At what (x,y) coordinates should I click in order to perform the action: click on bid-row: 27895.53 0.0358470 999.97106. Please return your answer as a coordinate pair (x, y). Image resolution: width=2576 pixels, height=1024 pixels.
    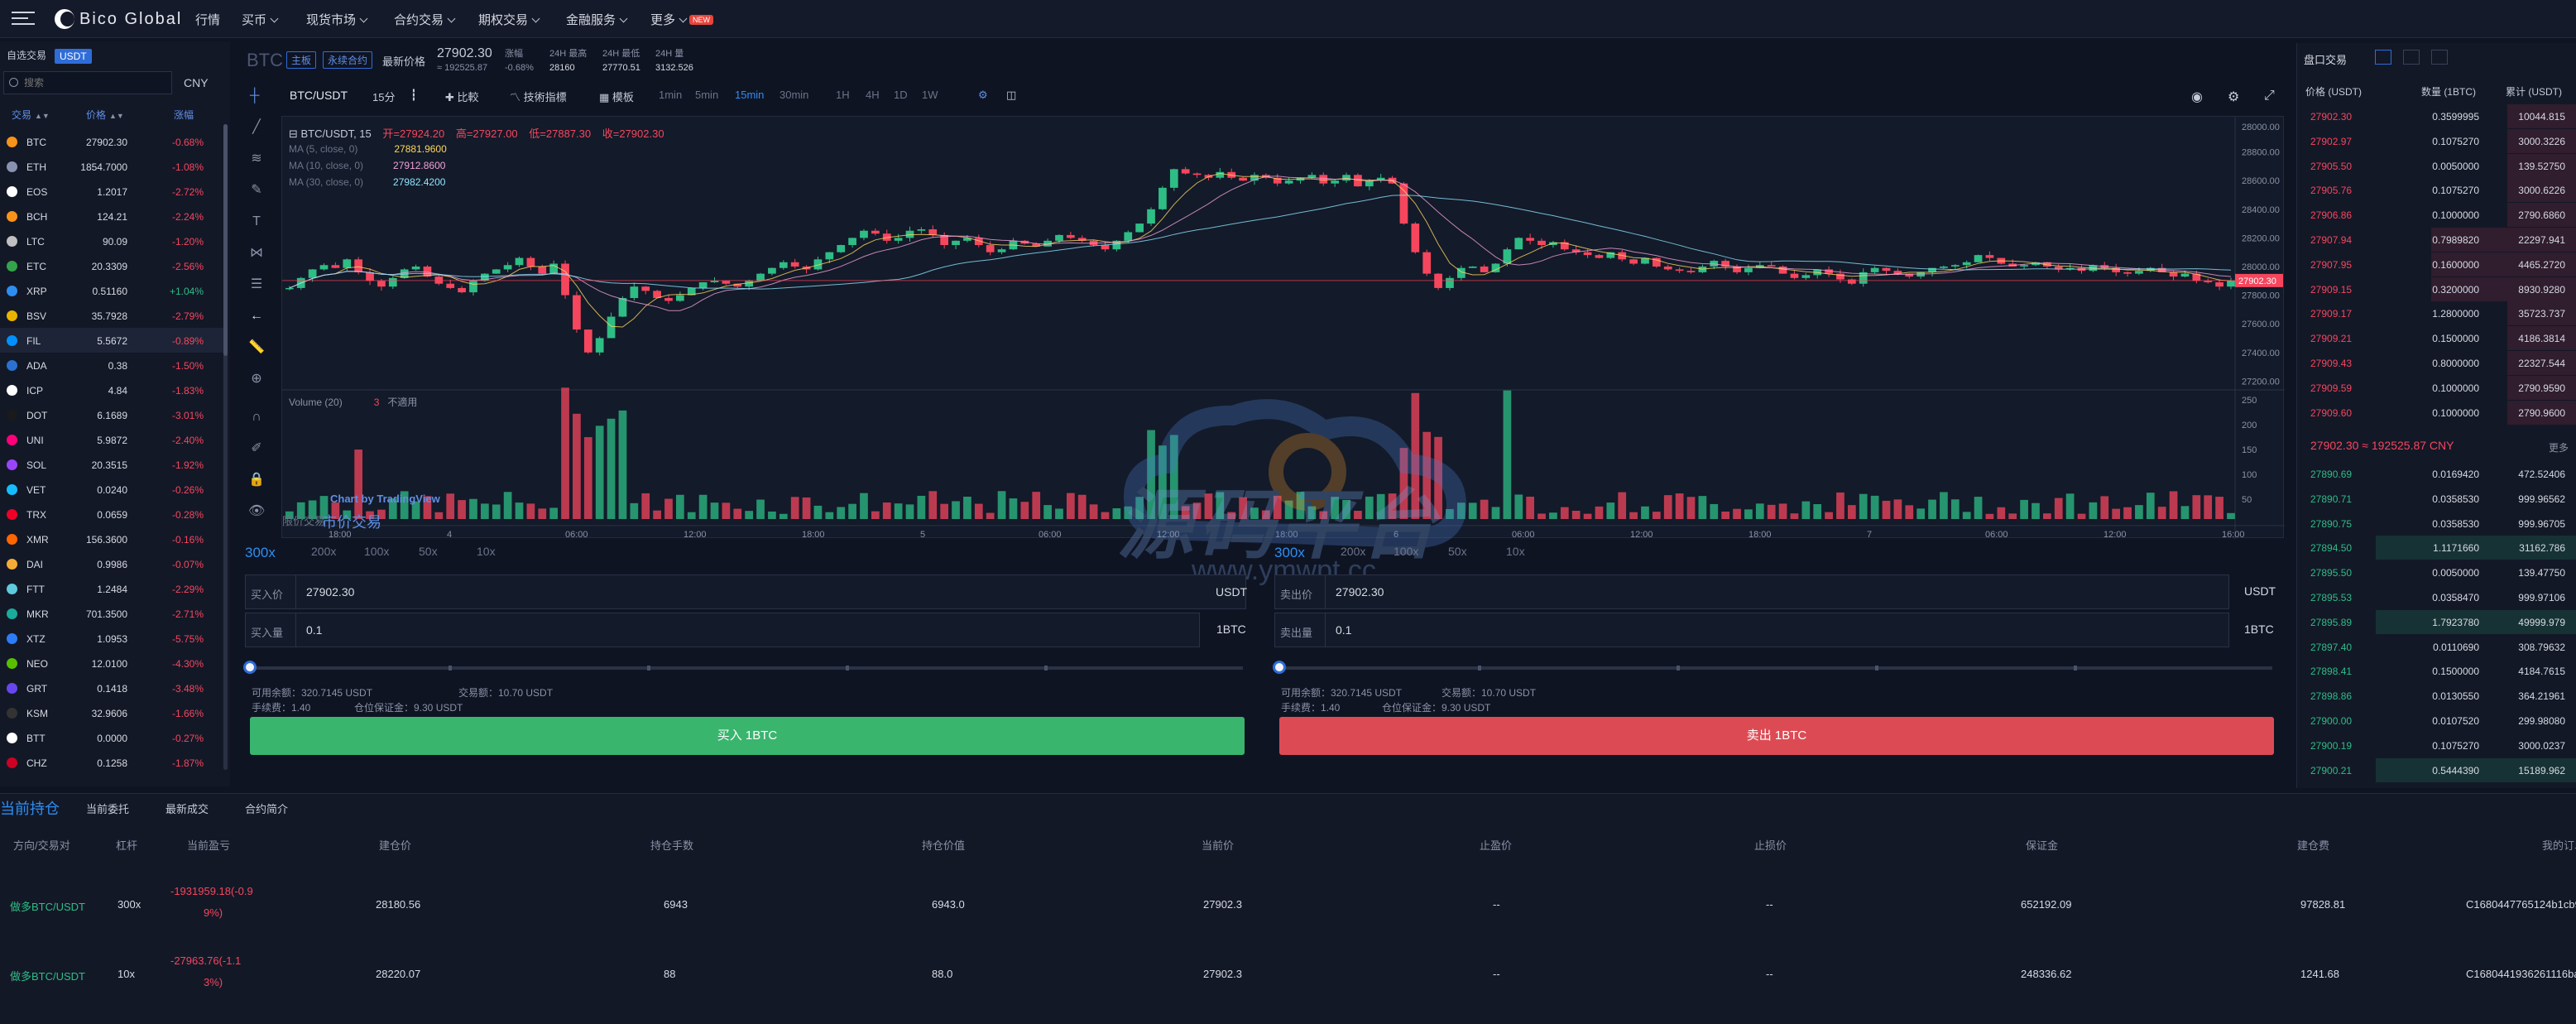
    Looking at the image, I should click on (2437, 597).